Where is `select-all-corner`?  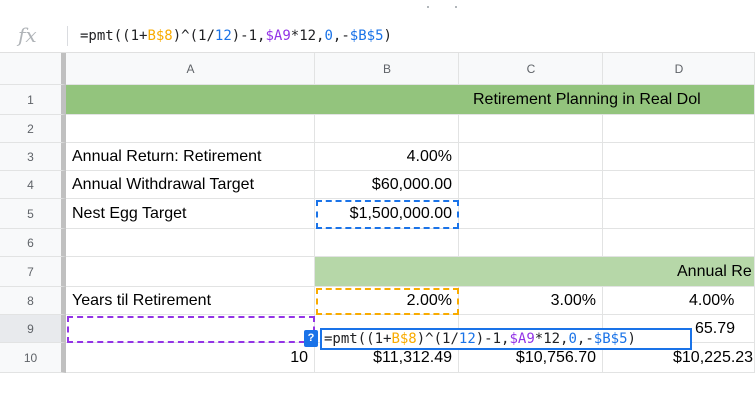
select-all-corner is located at coordinates (33, 69).